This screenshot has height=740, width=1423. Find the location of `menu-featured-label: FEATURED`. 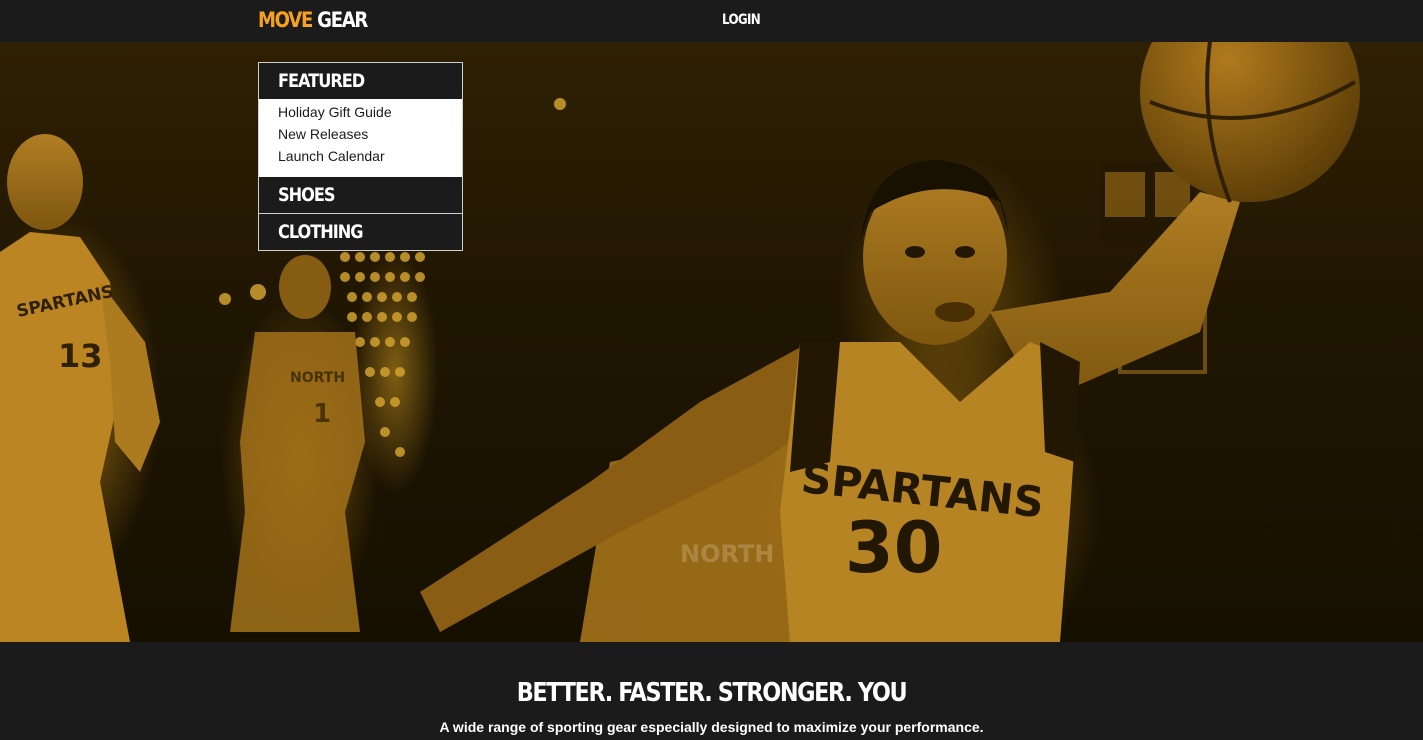

menu-featured-label: FEATURED is located at coordinates (321, 81).